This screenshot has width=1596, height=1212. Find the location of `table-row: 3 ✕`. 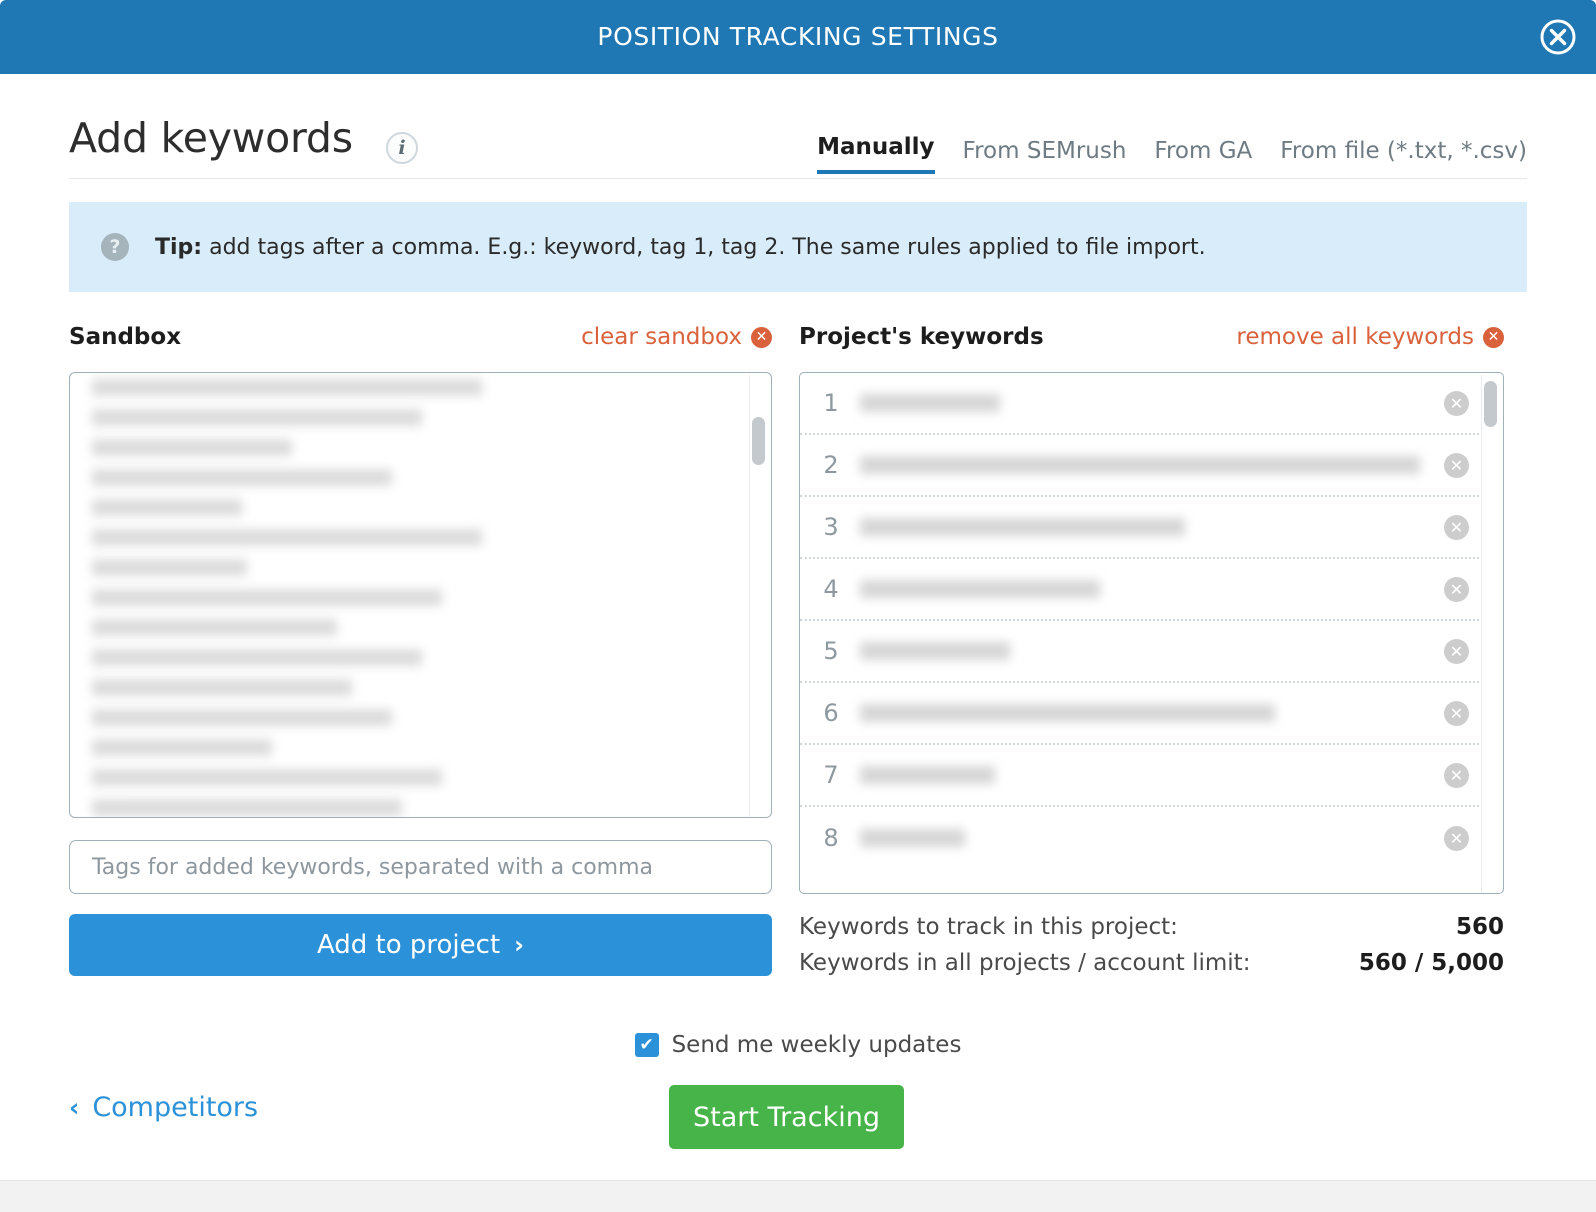

table-row: 3 ✕ is located at coordinates (1141, 528).